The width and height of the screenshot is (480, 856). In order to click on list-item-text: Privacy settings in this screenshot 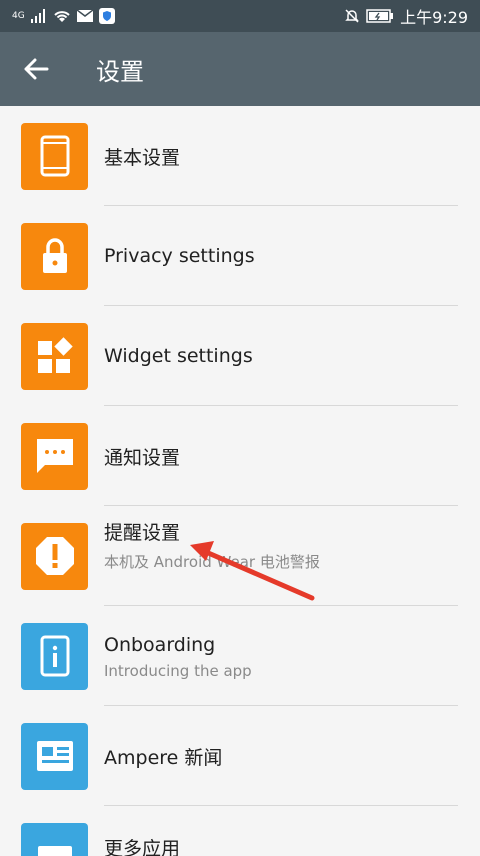, I will do `click(281, 256)`.